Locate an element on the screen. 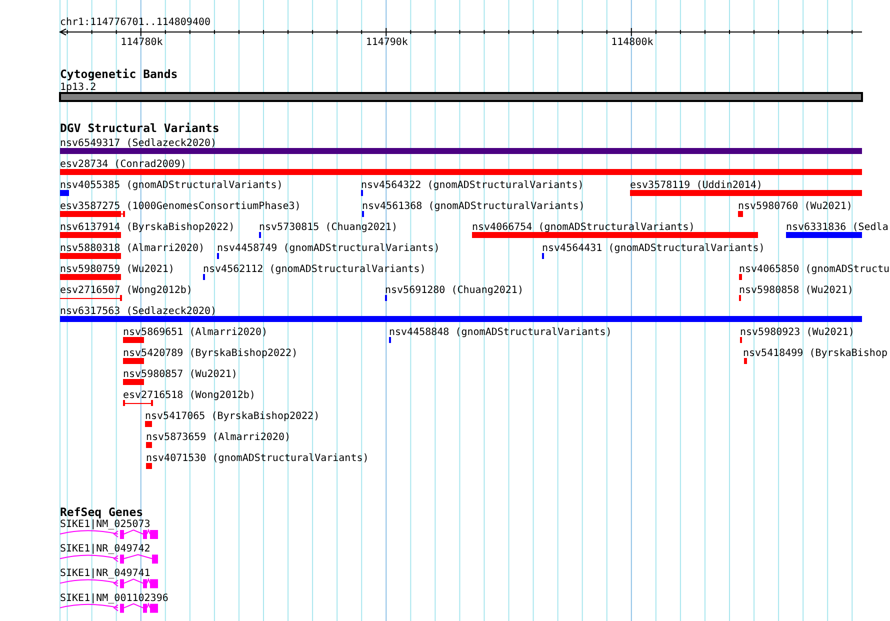  variant-label: nsv5730815 (Chuang2021) is located at coordinates (328, 227).